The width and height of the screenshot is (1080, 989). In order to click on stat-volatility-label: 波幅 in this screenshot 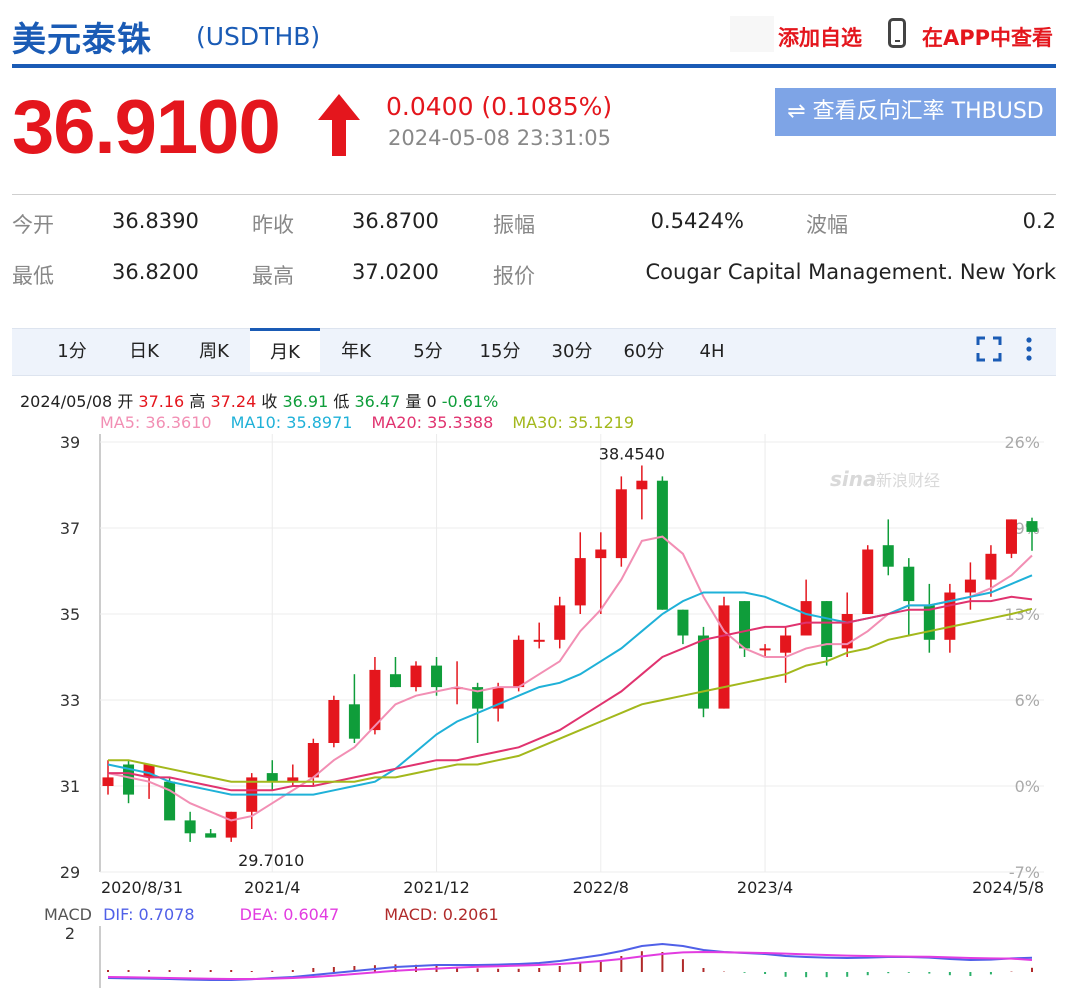, I will do `click(827, 225)`.